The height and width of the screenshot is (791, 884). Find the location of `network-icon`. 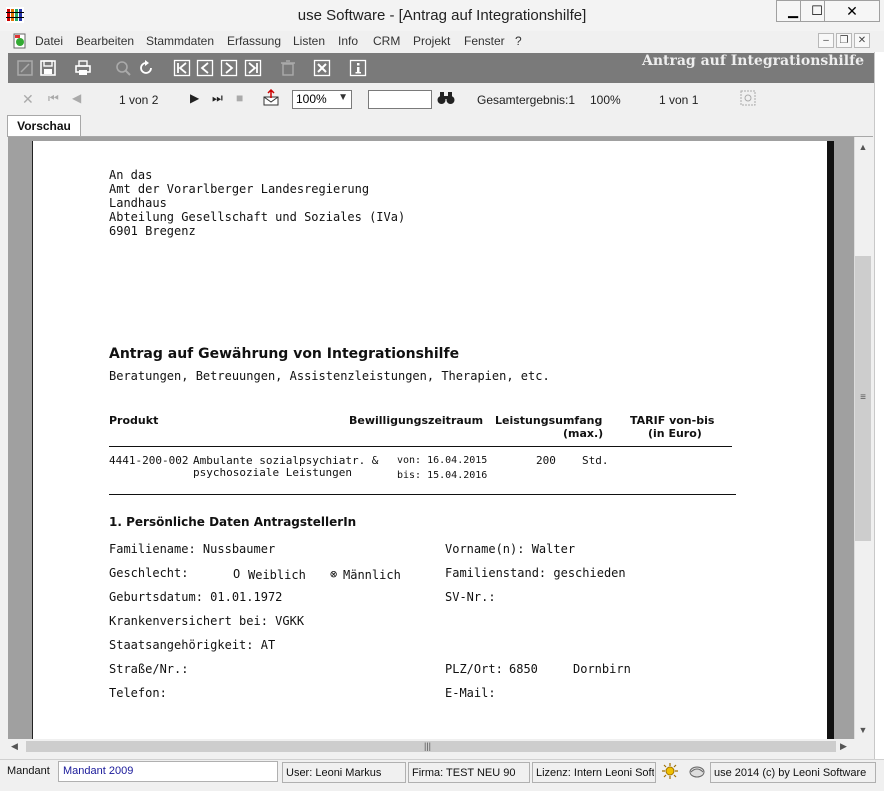

network-icon is located at coordinates (697, 772).